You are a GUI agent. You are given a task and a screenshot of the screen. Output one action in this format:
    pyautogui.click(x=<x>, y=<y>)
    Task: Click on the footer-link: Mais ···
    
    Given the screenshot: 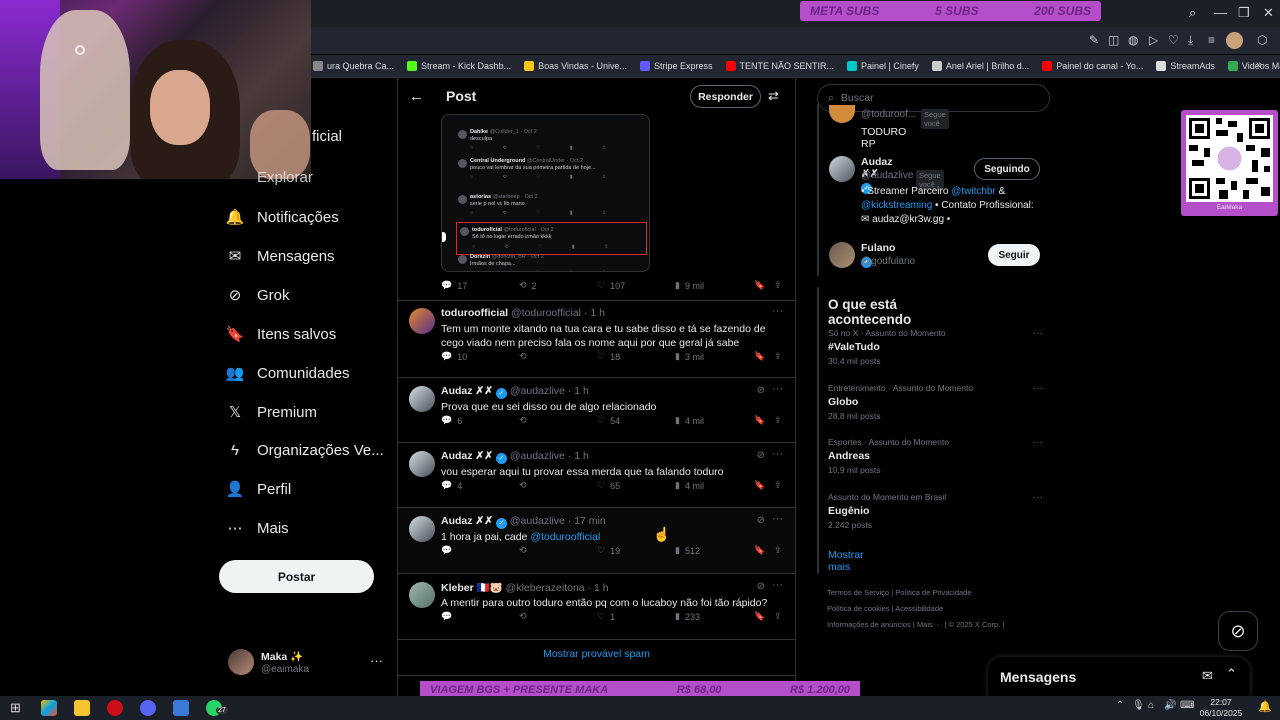 What is the action you would take?
    pyautogui.click(x=929, y=624)
    